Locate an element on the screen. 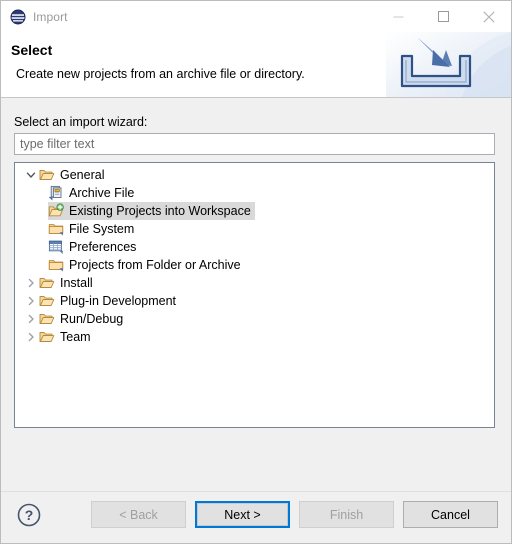 The width and height of the screenshot is (512, 544). tree-item-projects-from-folder-or-archive: Projects from Folder or Archive is located at coordinates (254, 265).